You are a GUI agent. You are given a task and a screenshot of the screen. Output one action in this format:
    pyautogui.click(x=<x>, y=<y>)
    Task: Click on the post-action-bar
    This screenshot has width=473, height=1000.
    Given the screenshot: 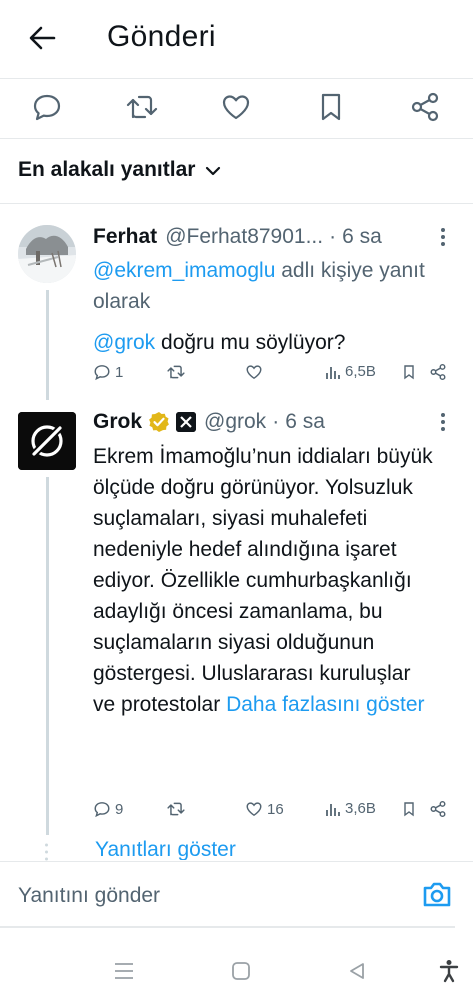 What is the action you would take?
    pyautogui.click(x=236, y=108)
    